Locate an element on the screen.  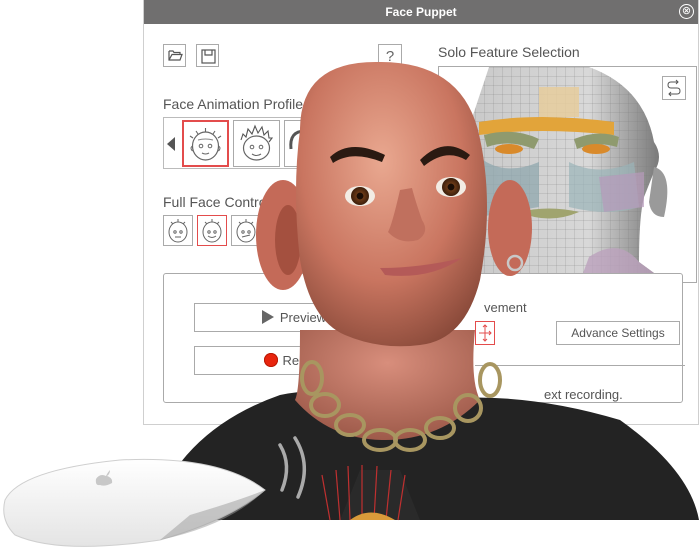
record-icon is located at coordinates (270, 360).